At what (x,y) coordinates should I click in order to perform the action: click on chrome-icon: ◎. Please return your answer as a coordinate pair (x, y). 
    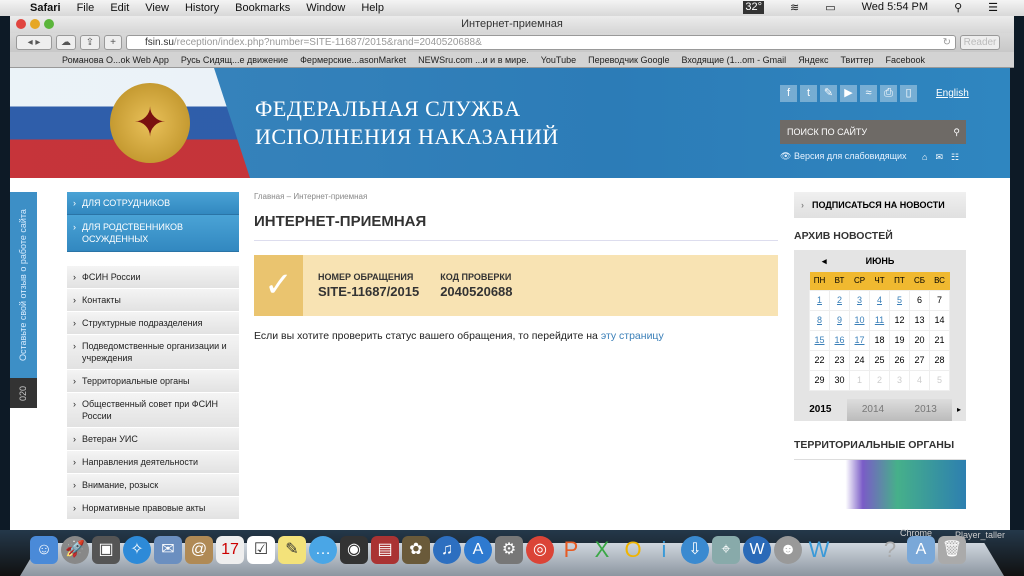
    Looking at the image, I should click on (540, 550).